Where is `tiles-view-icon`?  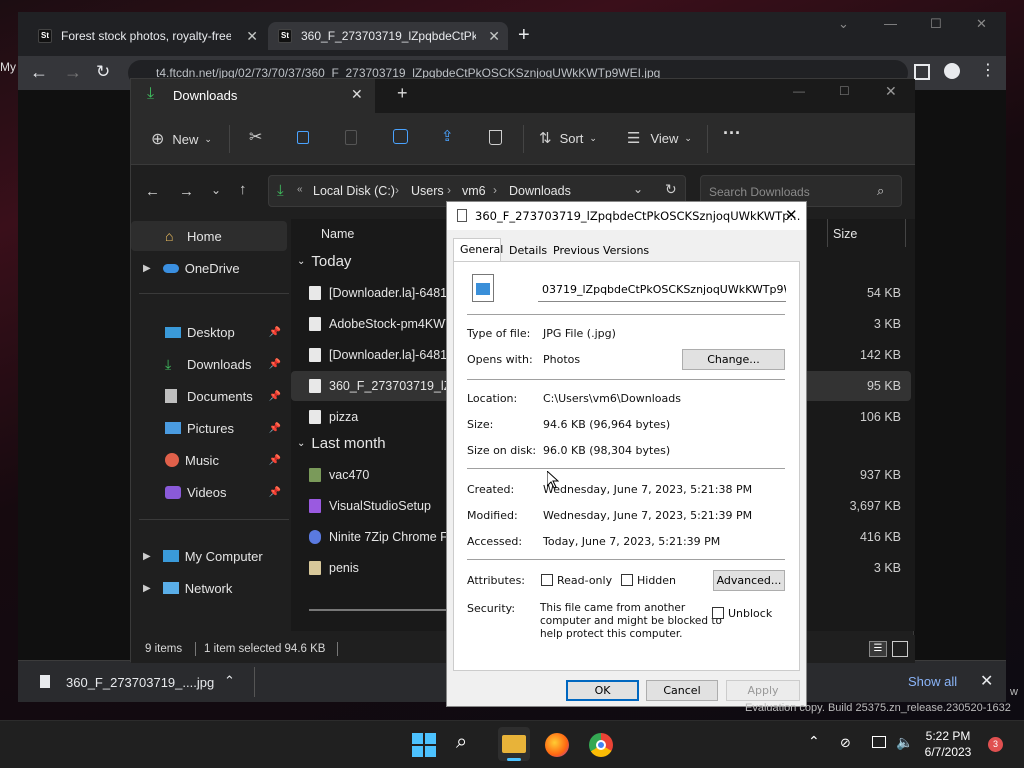
tiles-view-icon is located at coordinates (900, 649).